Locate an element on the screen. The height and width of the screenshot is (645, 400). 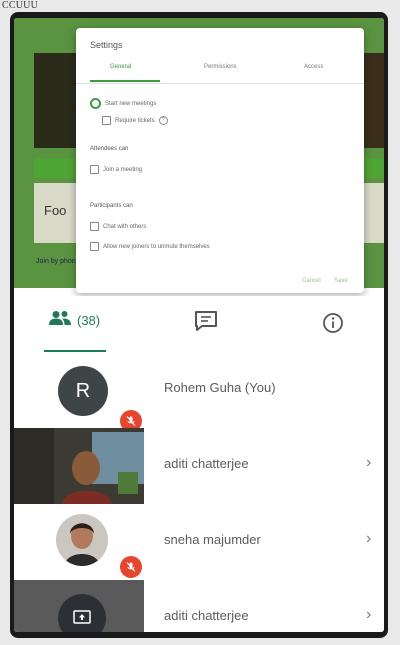
option-chat: Chat with others is located at coordinates (118, 226).